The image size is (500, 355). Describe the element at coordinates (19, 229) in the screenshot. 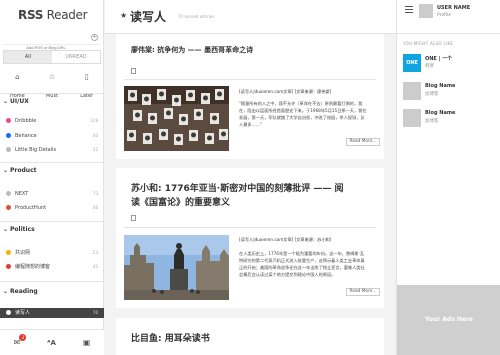

I see `section-politics: ⌄ Politics` at that location.